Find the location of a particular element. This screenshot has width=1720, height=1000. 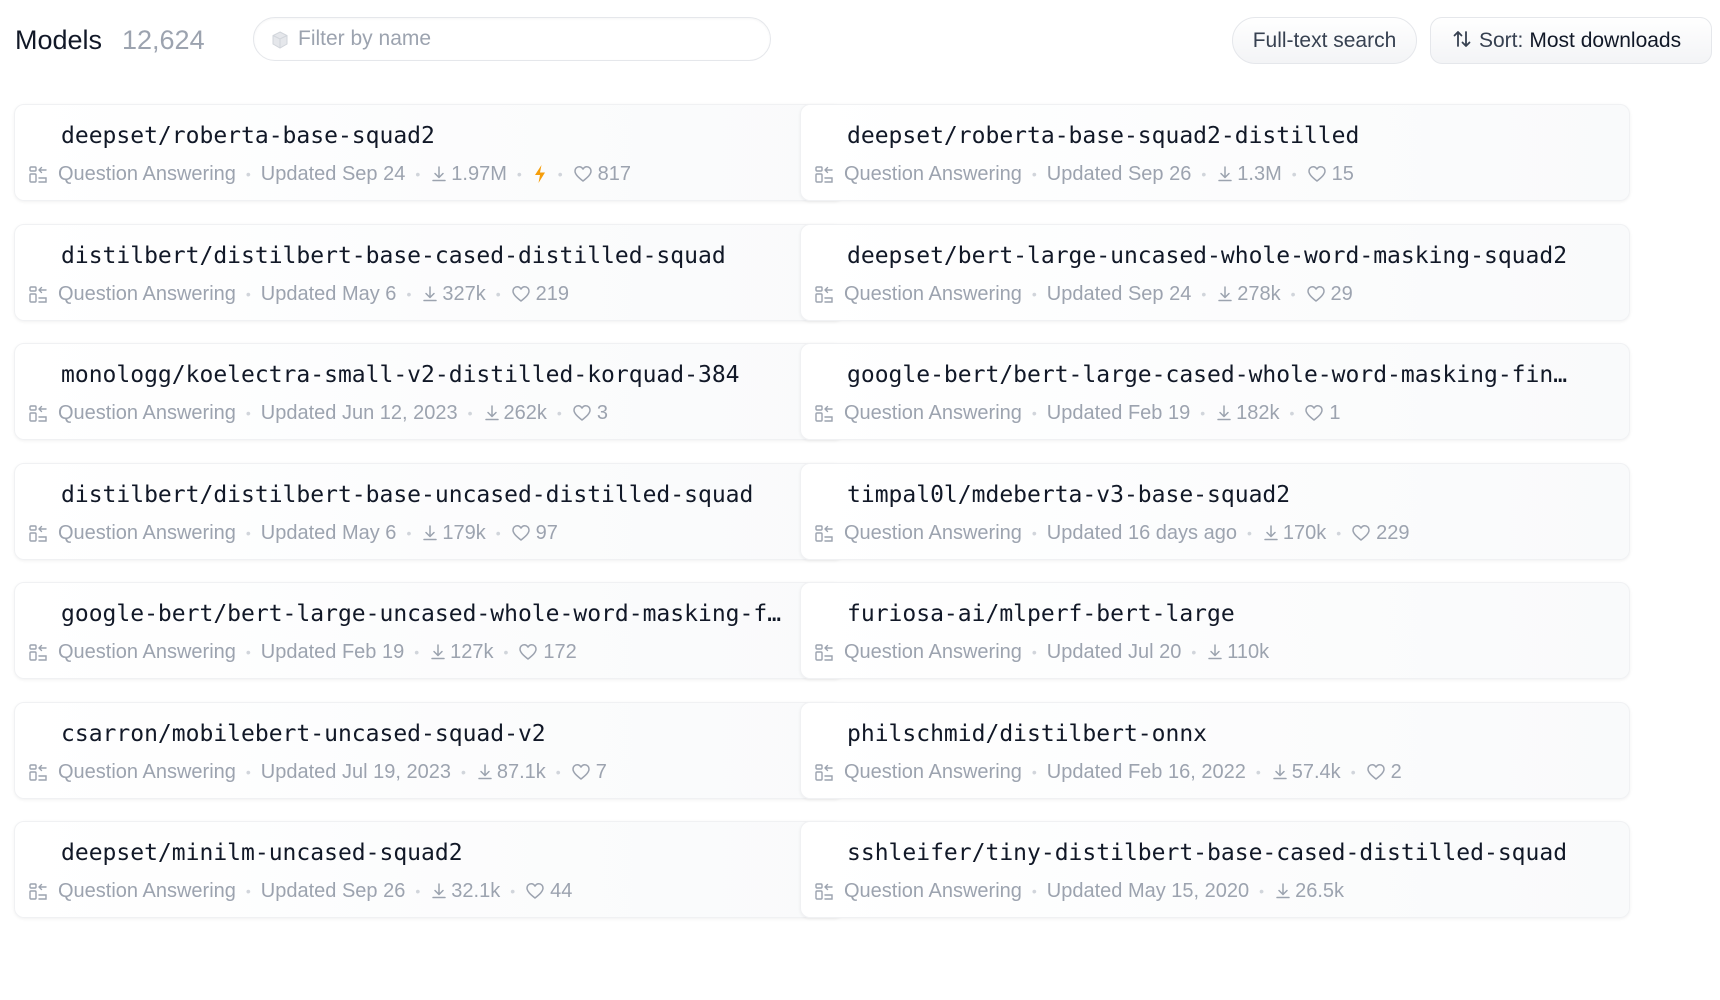

downloads-count: 1.97M is located at coordinates (479, 173).